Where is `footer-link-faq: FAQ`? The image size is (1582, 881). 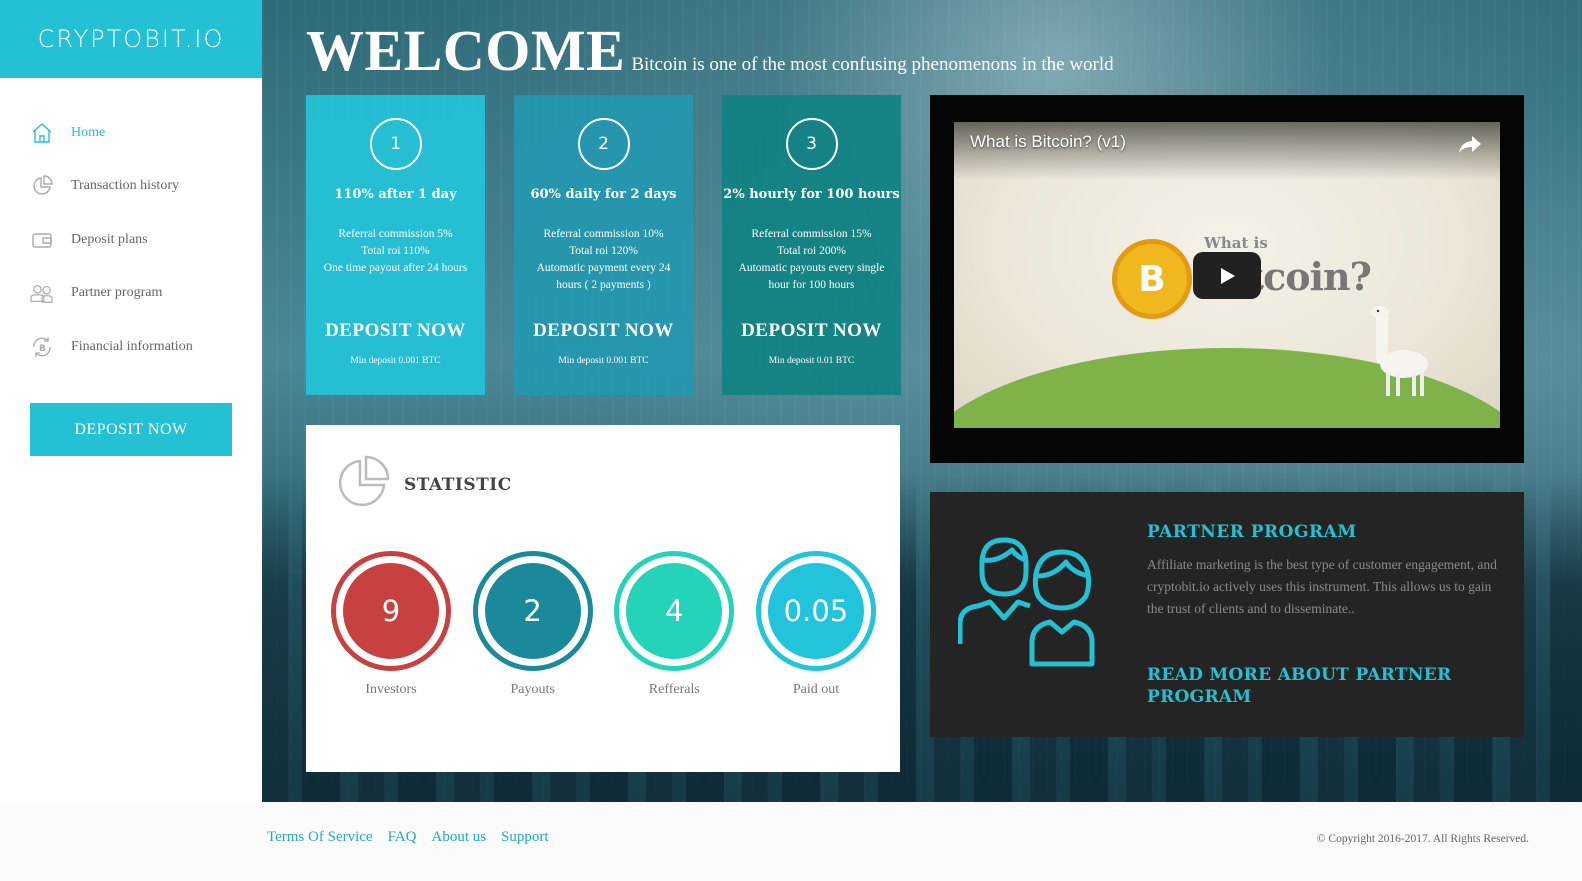
footer-link-faq: FAQ is located at coordinates (402, 837).